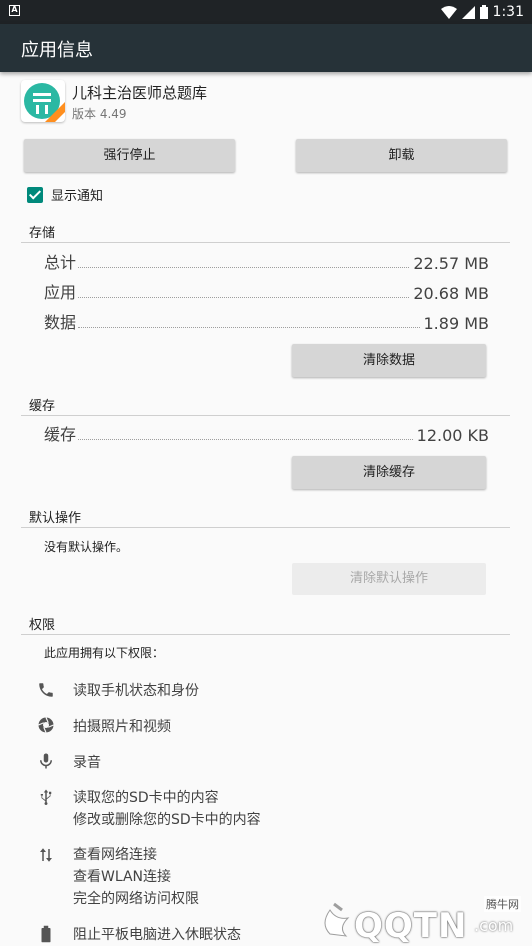 The image size is (532, 946). What do you see at coordinates (115, 855) in the screenshot?
I see `permission-line: 查看网络连接` at bounding box center [115, 855].